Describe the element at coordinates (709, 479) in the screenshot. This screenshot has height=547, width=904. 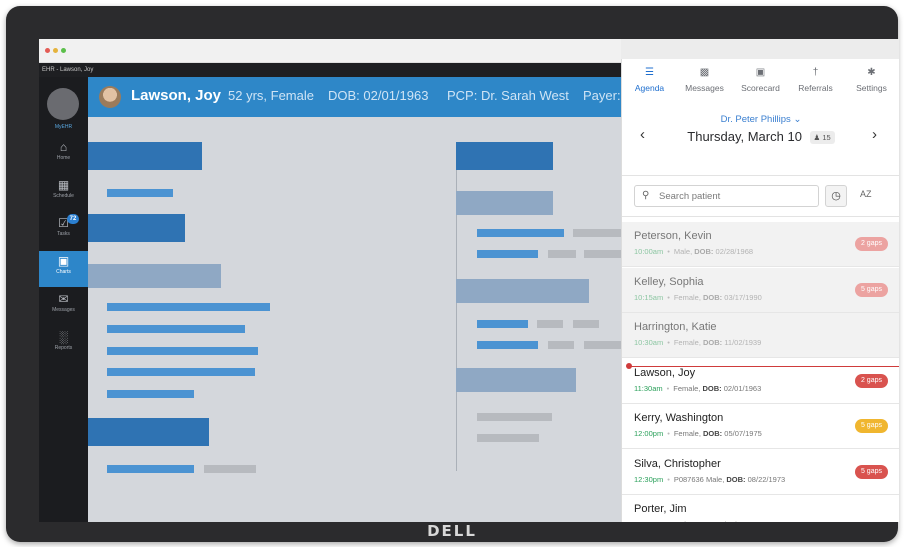
I see `patient-row-meta: 12:30pm • P087636 Male, DOB: 08/22/1973` at that location.